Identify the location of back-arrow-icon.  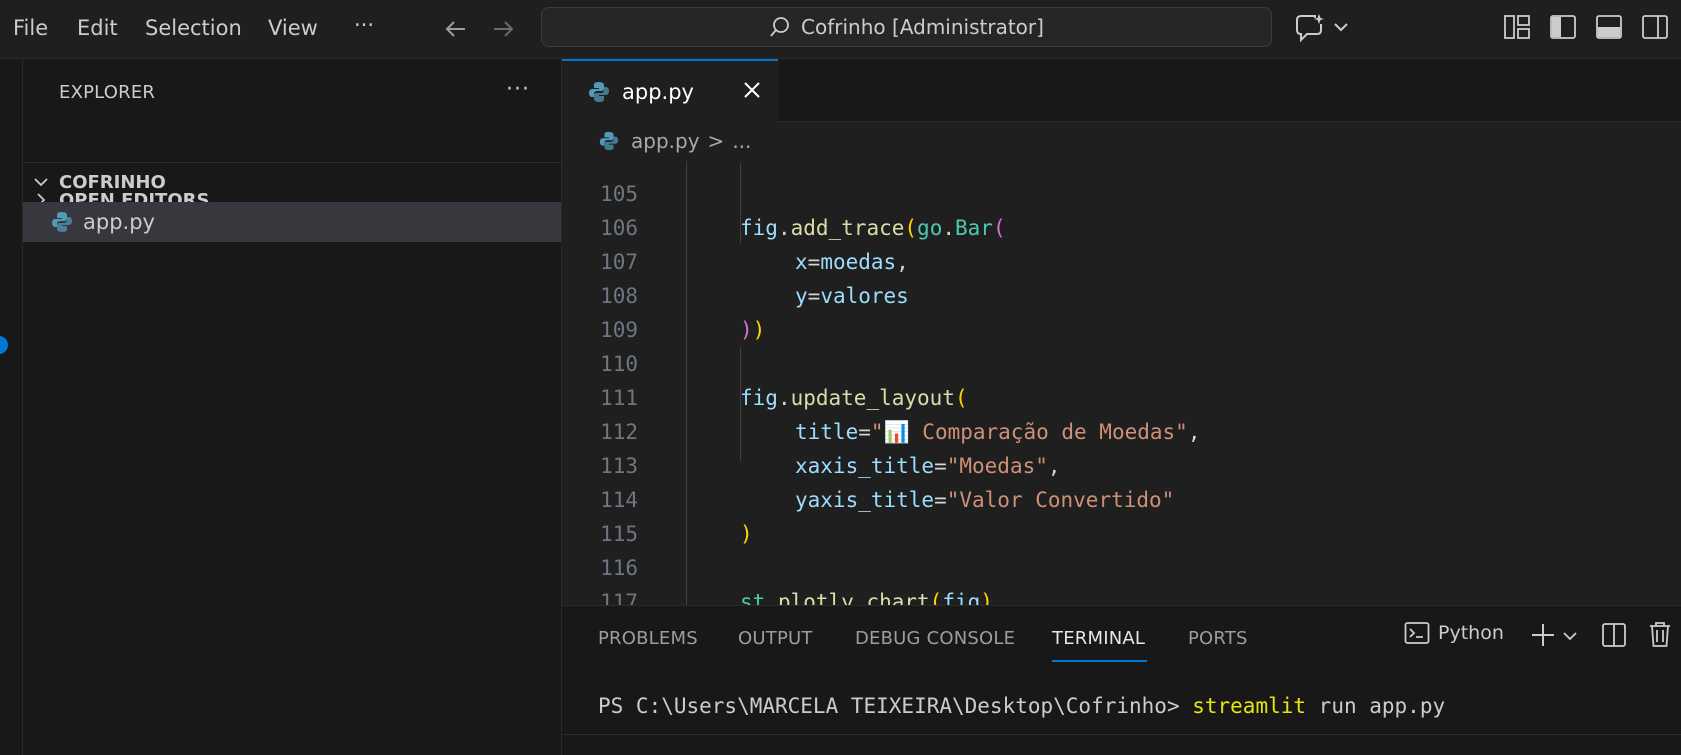
(456, 29).